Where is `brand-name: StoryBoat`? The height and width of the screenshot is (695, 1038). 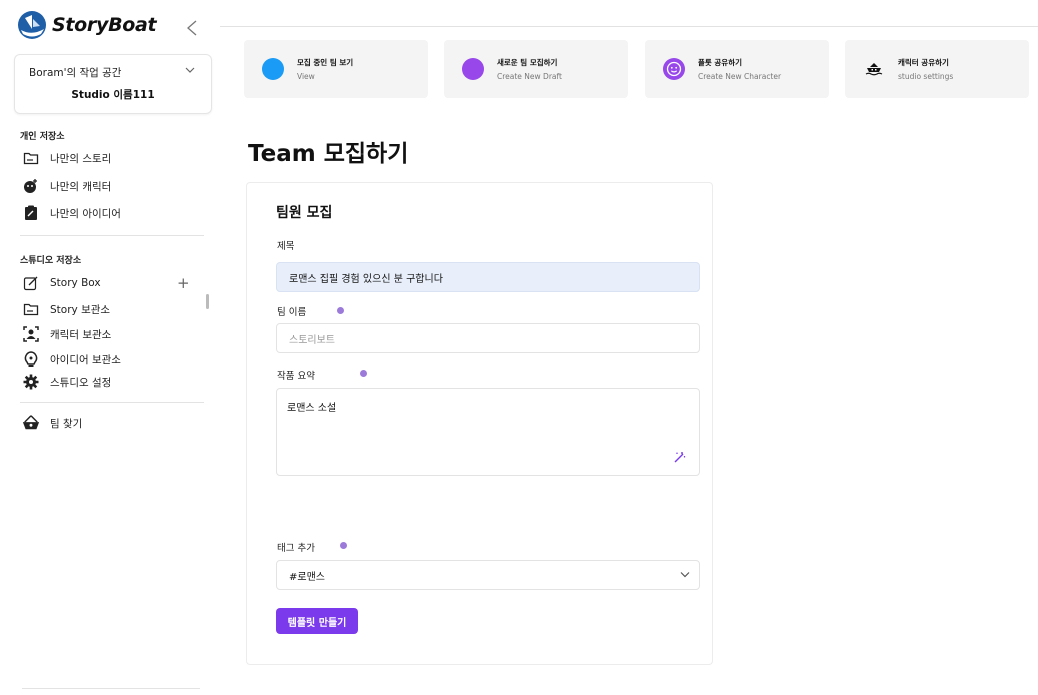
brand-name: StoryBoat is located at coordinates (104, 25).